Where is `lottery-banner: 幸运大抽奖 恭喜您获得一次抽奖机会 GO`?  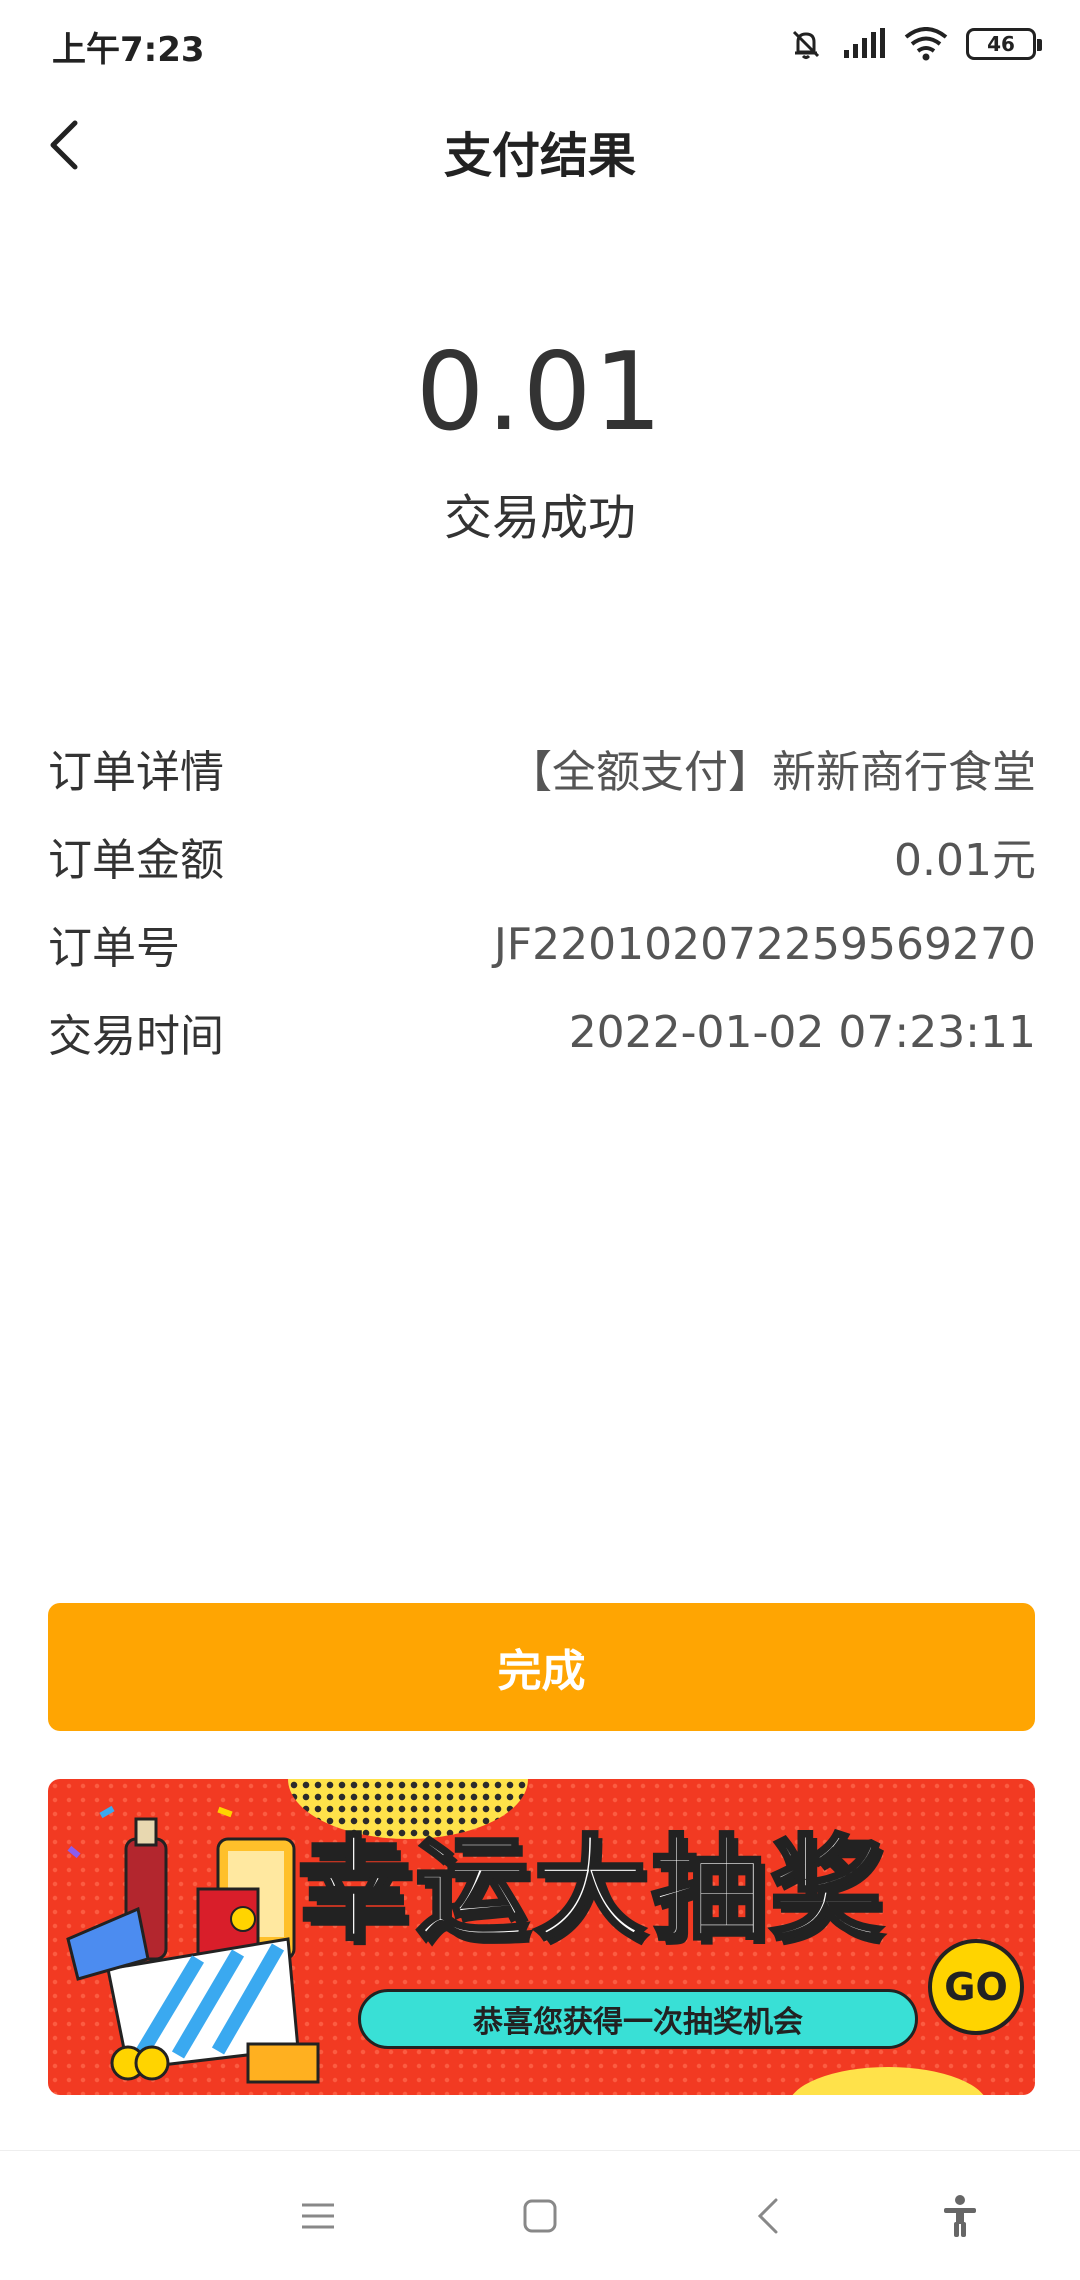
lottery-banner: 幸运大抽奖 恭喜您获得一次抽奖机会 GO is located at coordinates (541, 1937).